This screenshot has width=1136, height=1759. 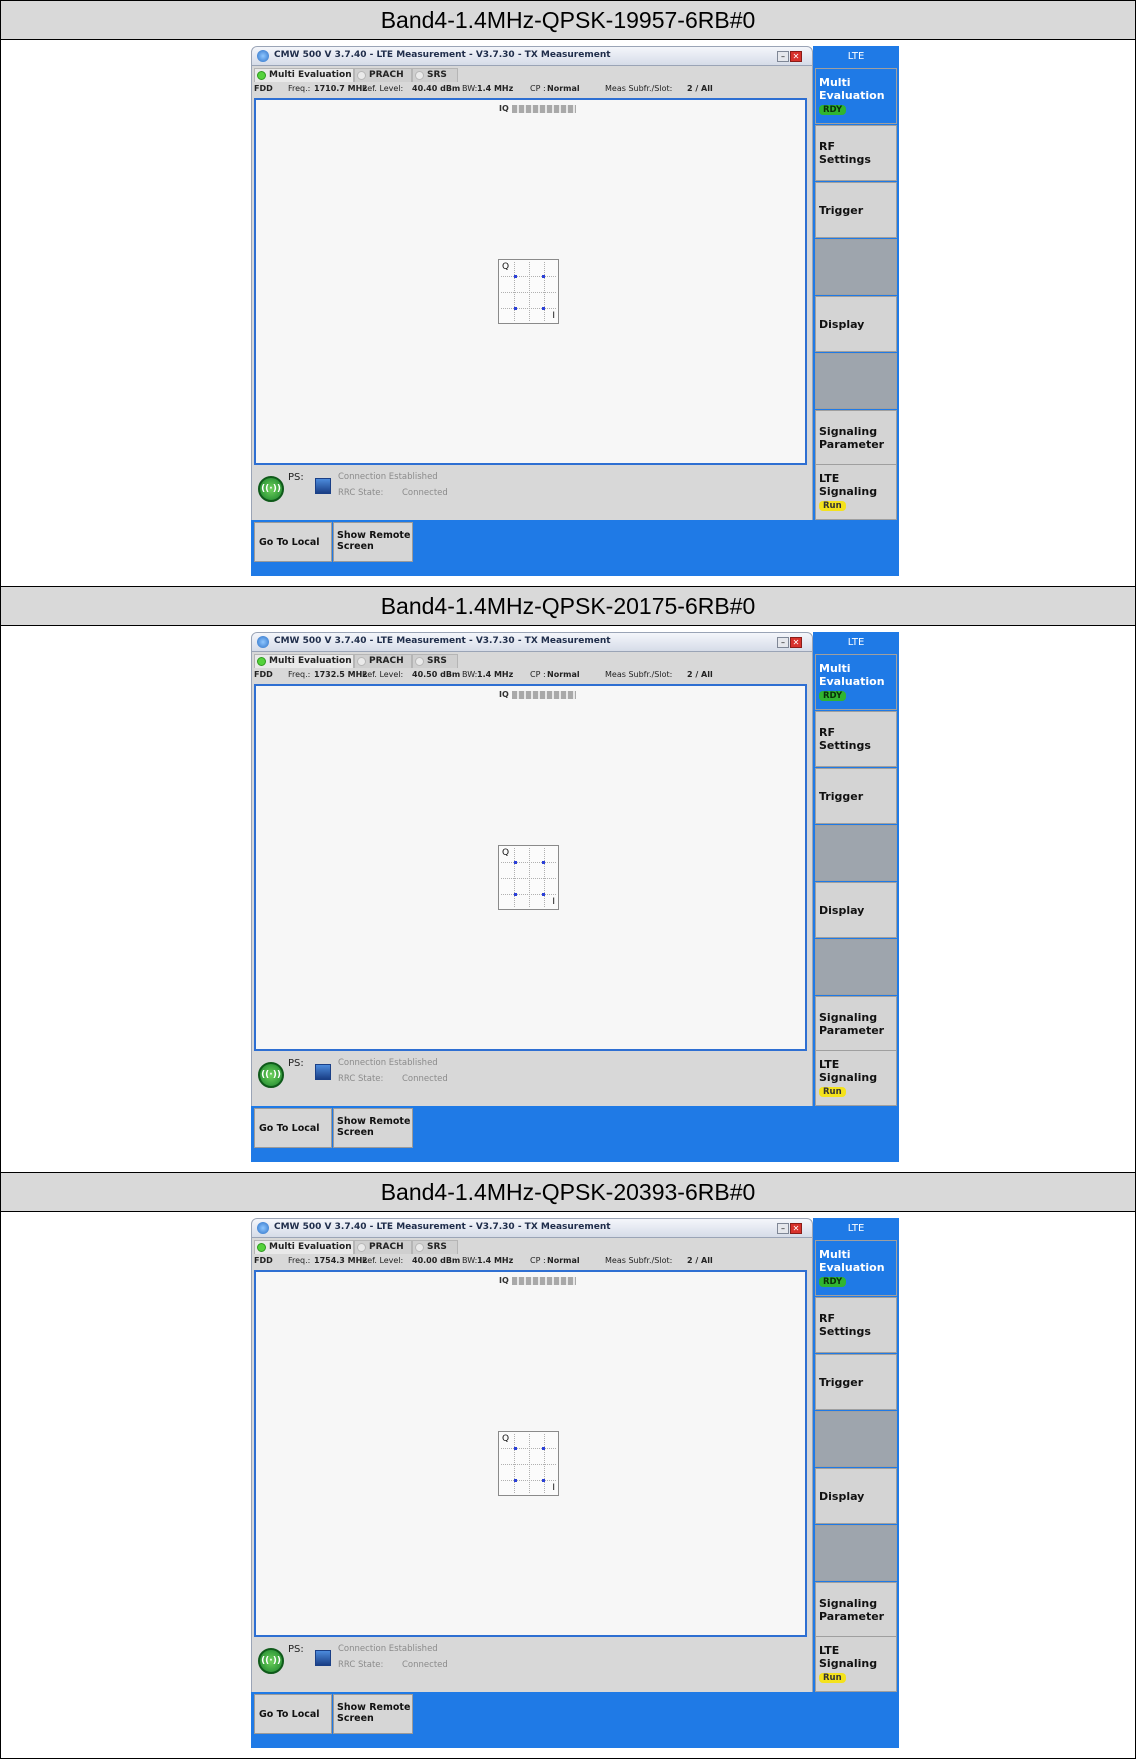 I want to click on sidebar-header: LTE, so click(x=856, y=642).